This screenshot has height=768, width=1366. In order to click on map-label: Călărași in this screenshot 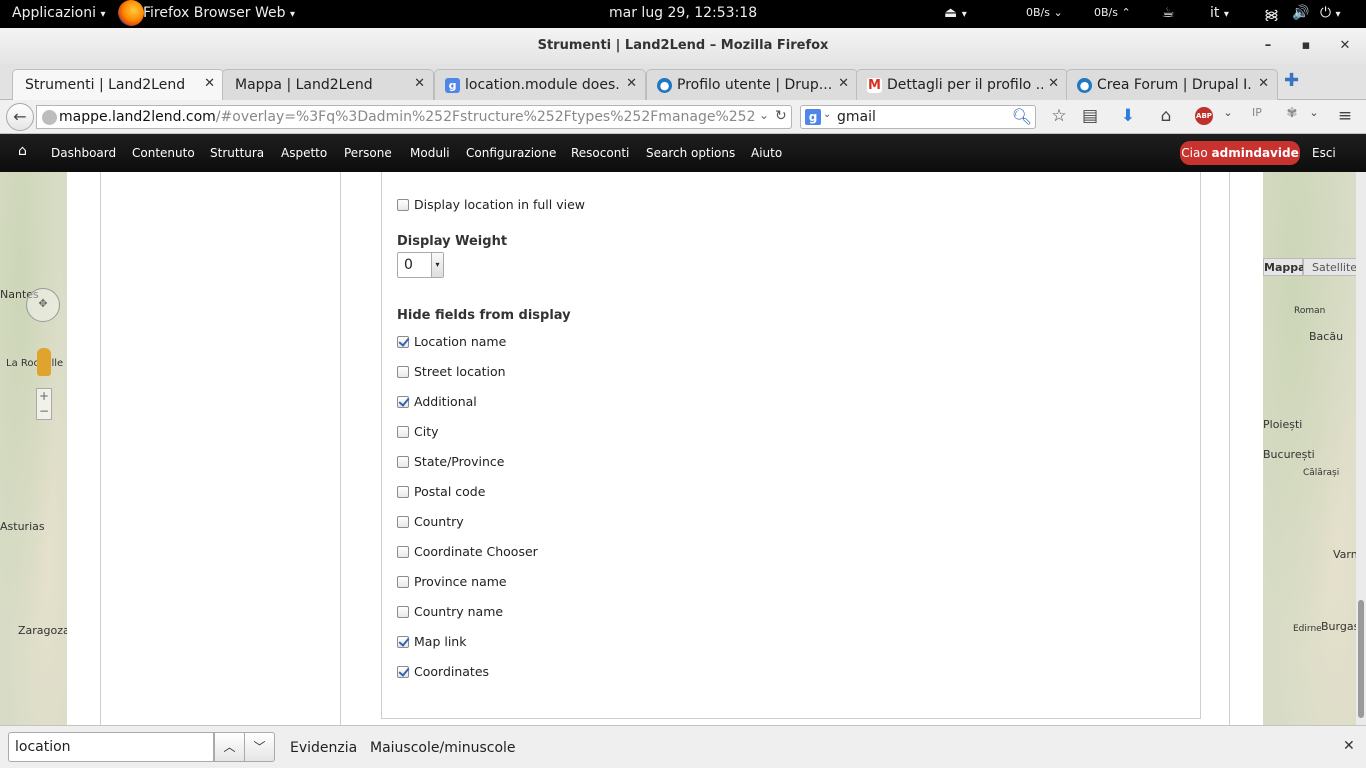, I will do `click(1321, 473)`.